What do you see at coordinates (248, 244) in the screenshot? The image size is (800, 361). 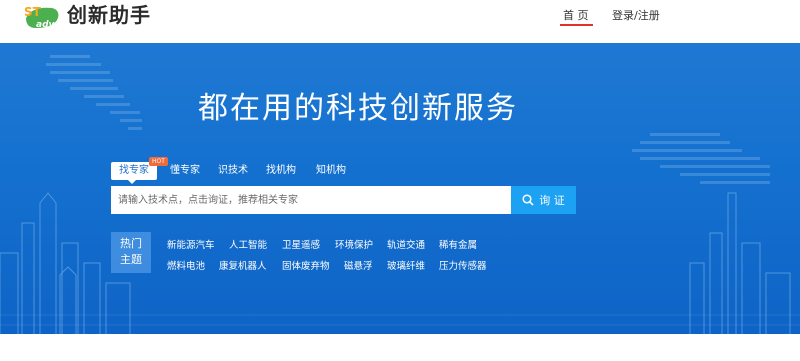 I see `topic-artificial-intelligence: 人工智能` at bounding box center [248, 244].